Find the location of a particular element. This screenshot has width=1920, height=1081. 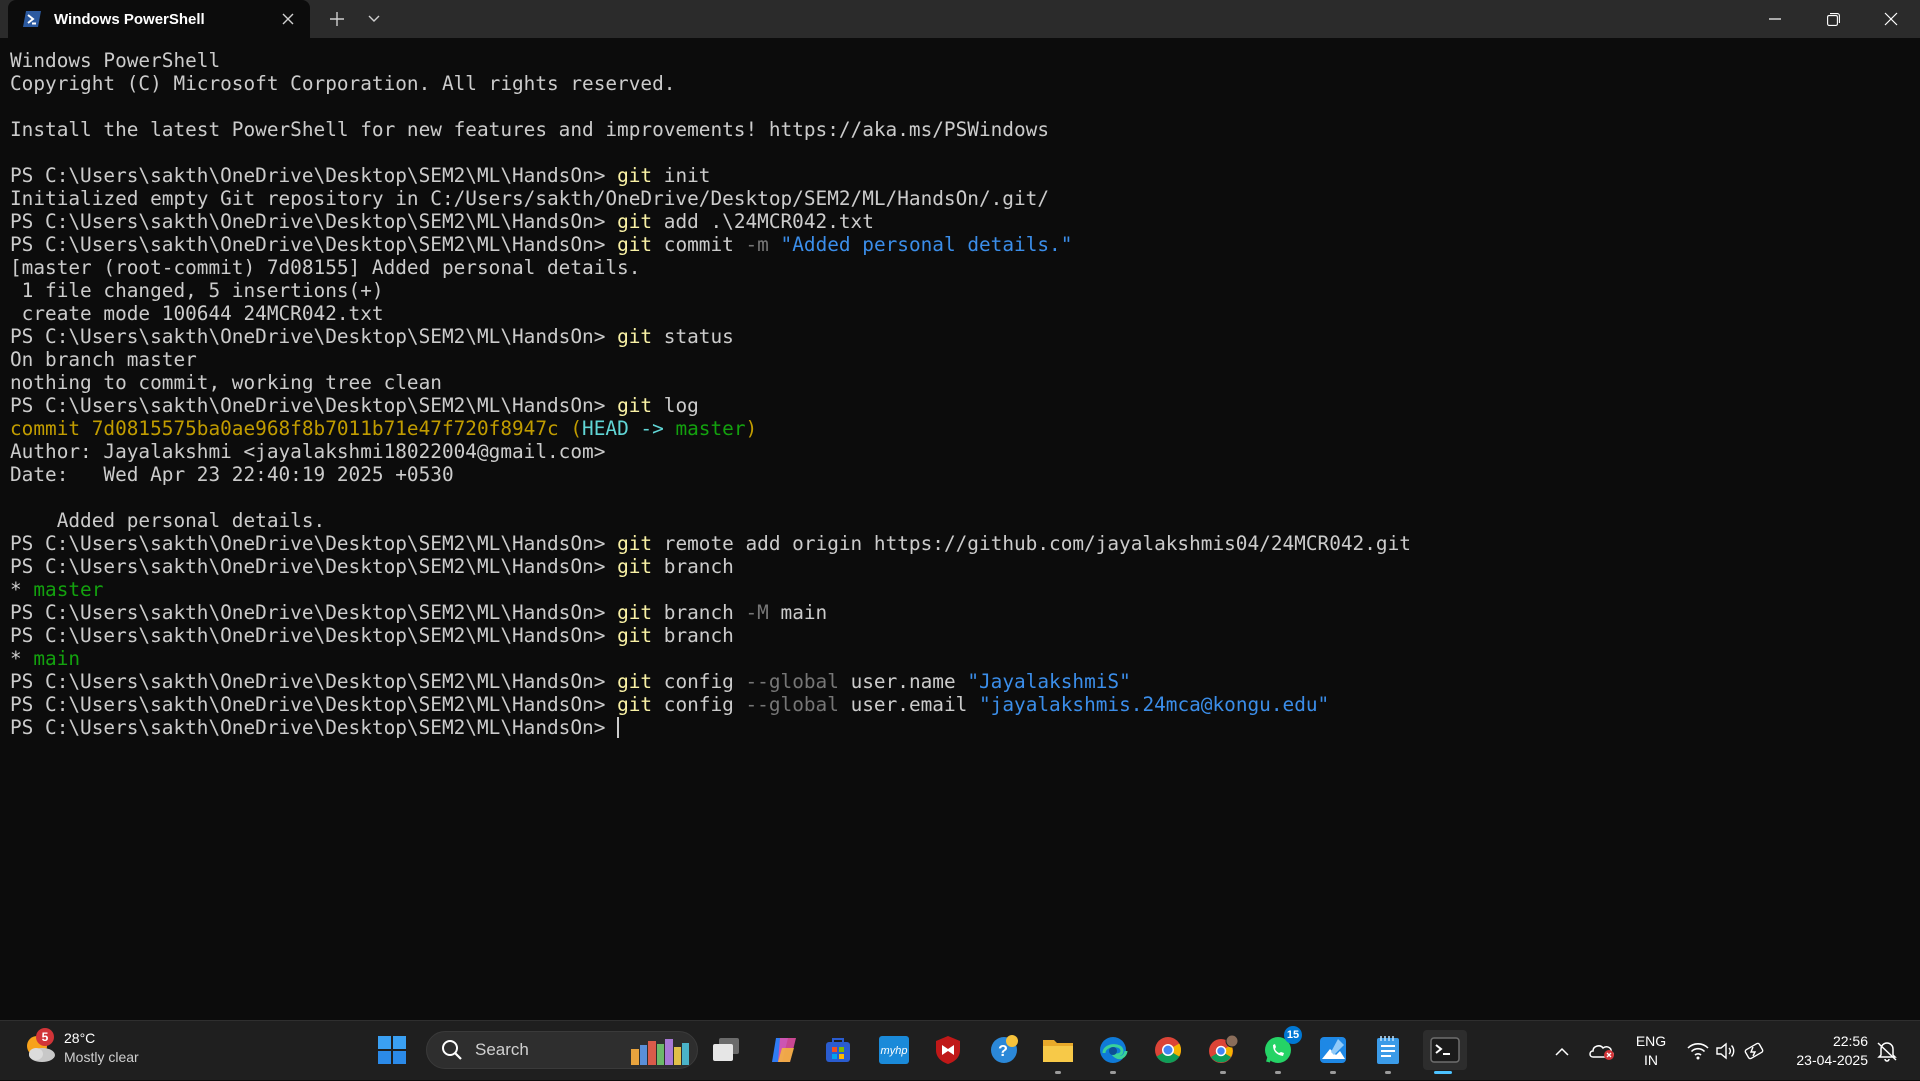

terminal-text-segment: HEAD -> is located at coordinates (629, 428).